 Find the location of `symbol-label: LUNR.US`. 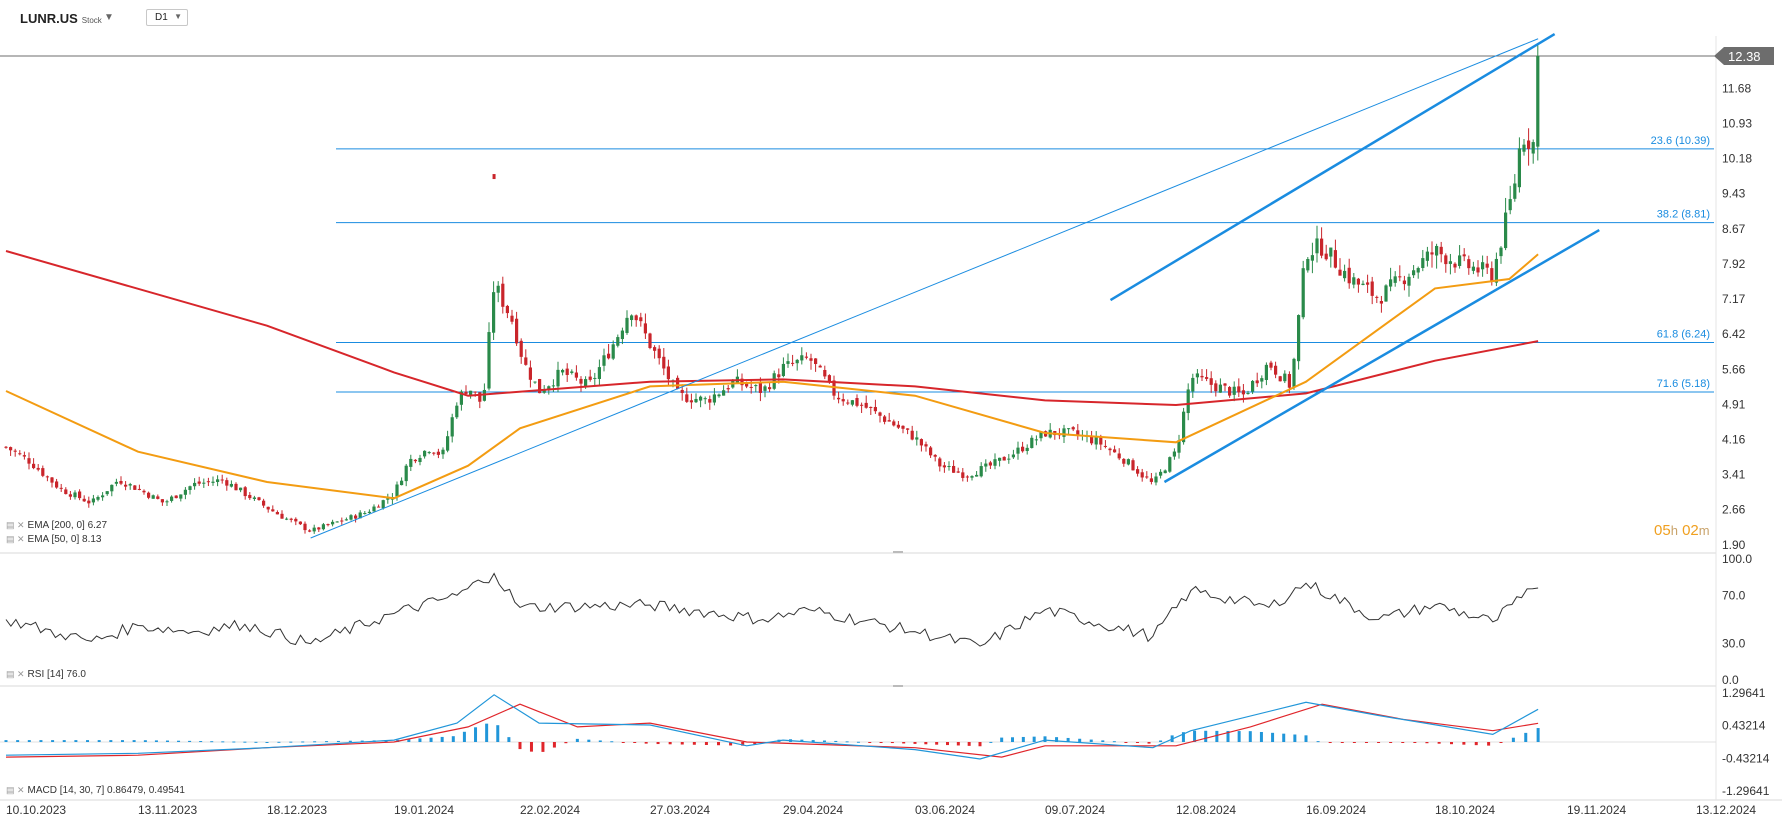

symbol-label: LUNR.US is located at coordinates (49, 18).